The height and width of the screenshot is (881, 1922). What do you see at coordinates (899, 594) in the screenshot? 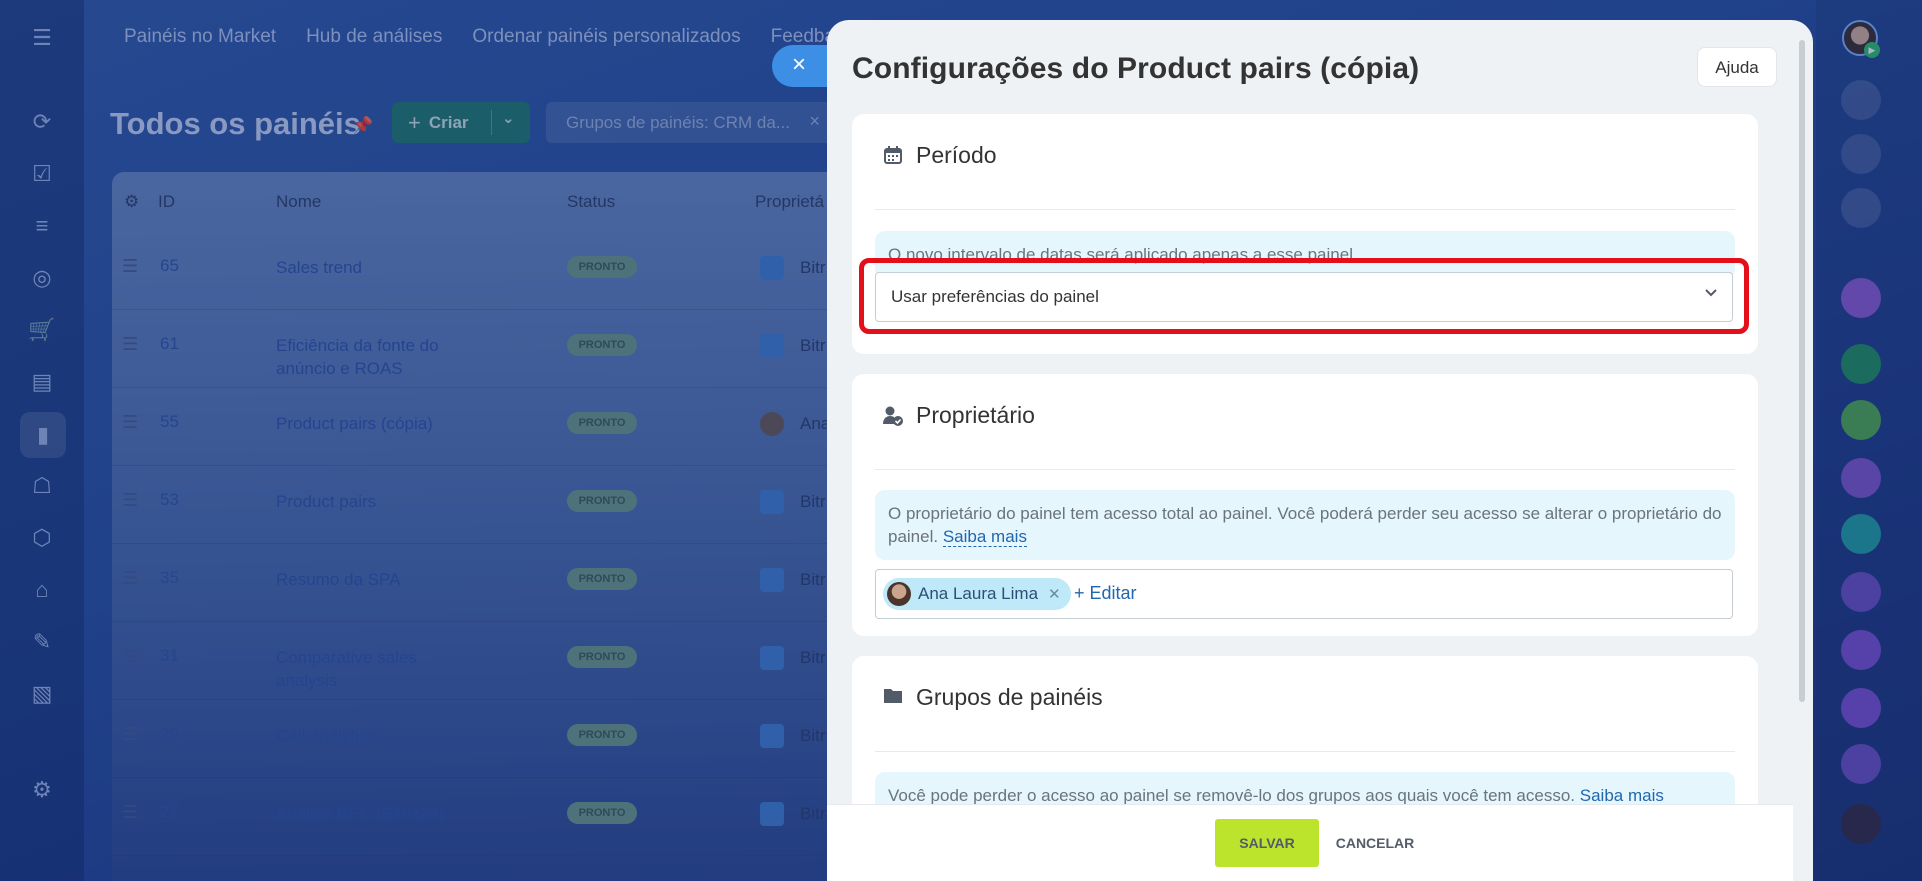
I see `avatar` at bounding box center [899, 594].